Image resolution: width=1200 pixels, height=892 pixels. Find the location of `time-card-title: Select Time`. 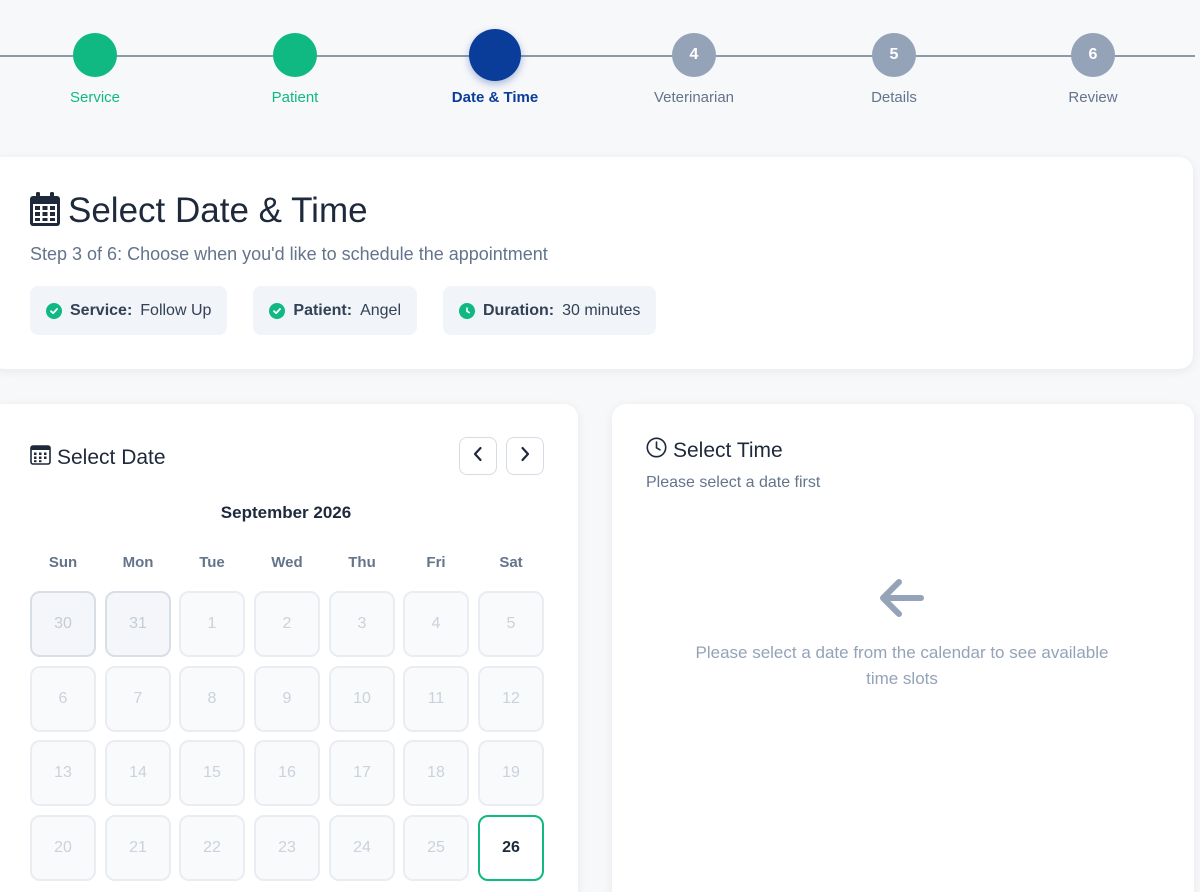

time-card-title: Select Time is located at coordinates (714, 450).